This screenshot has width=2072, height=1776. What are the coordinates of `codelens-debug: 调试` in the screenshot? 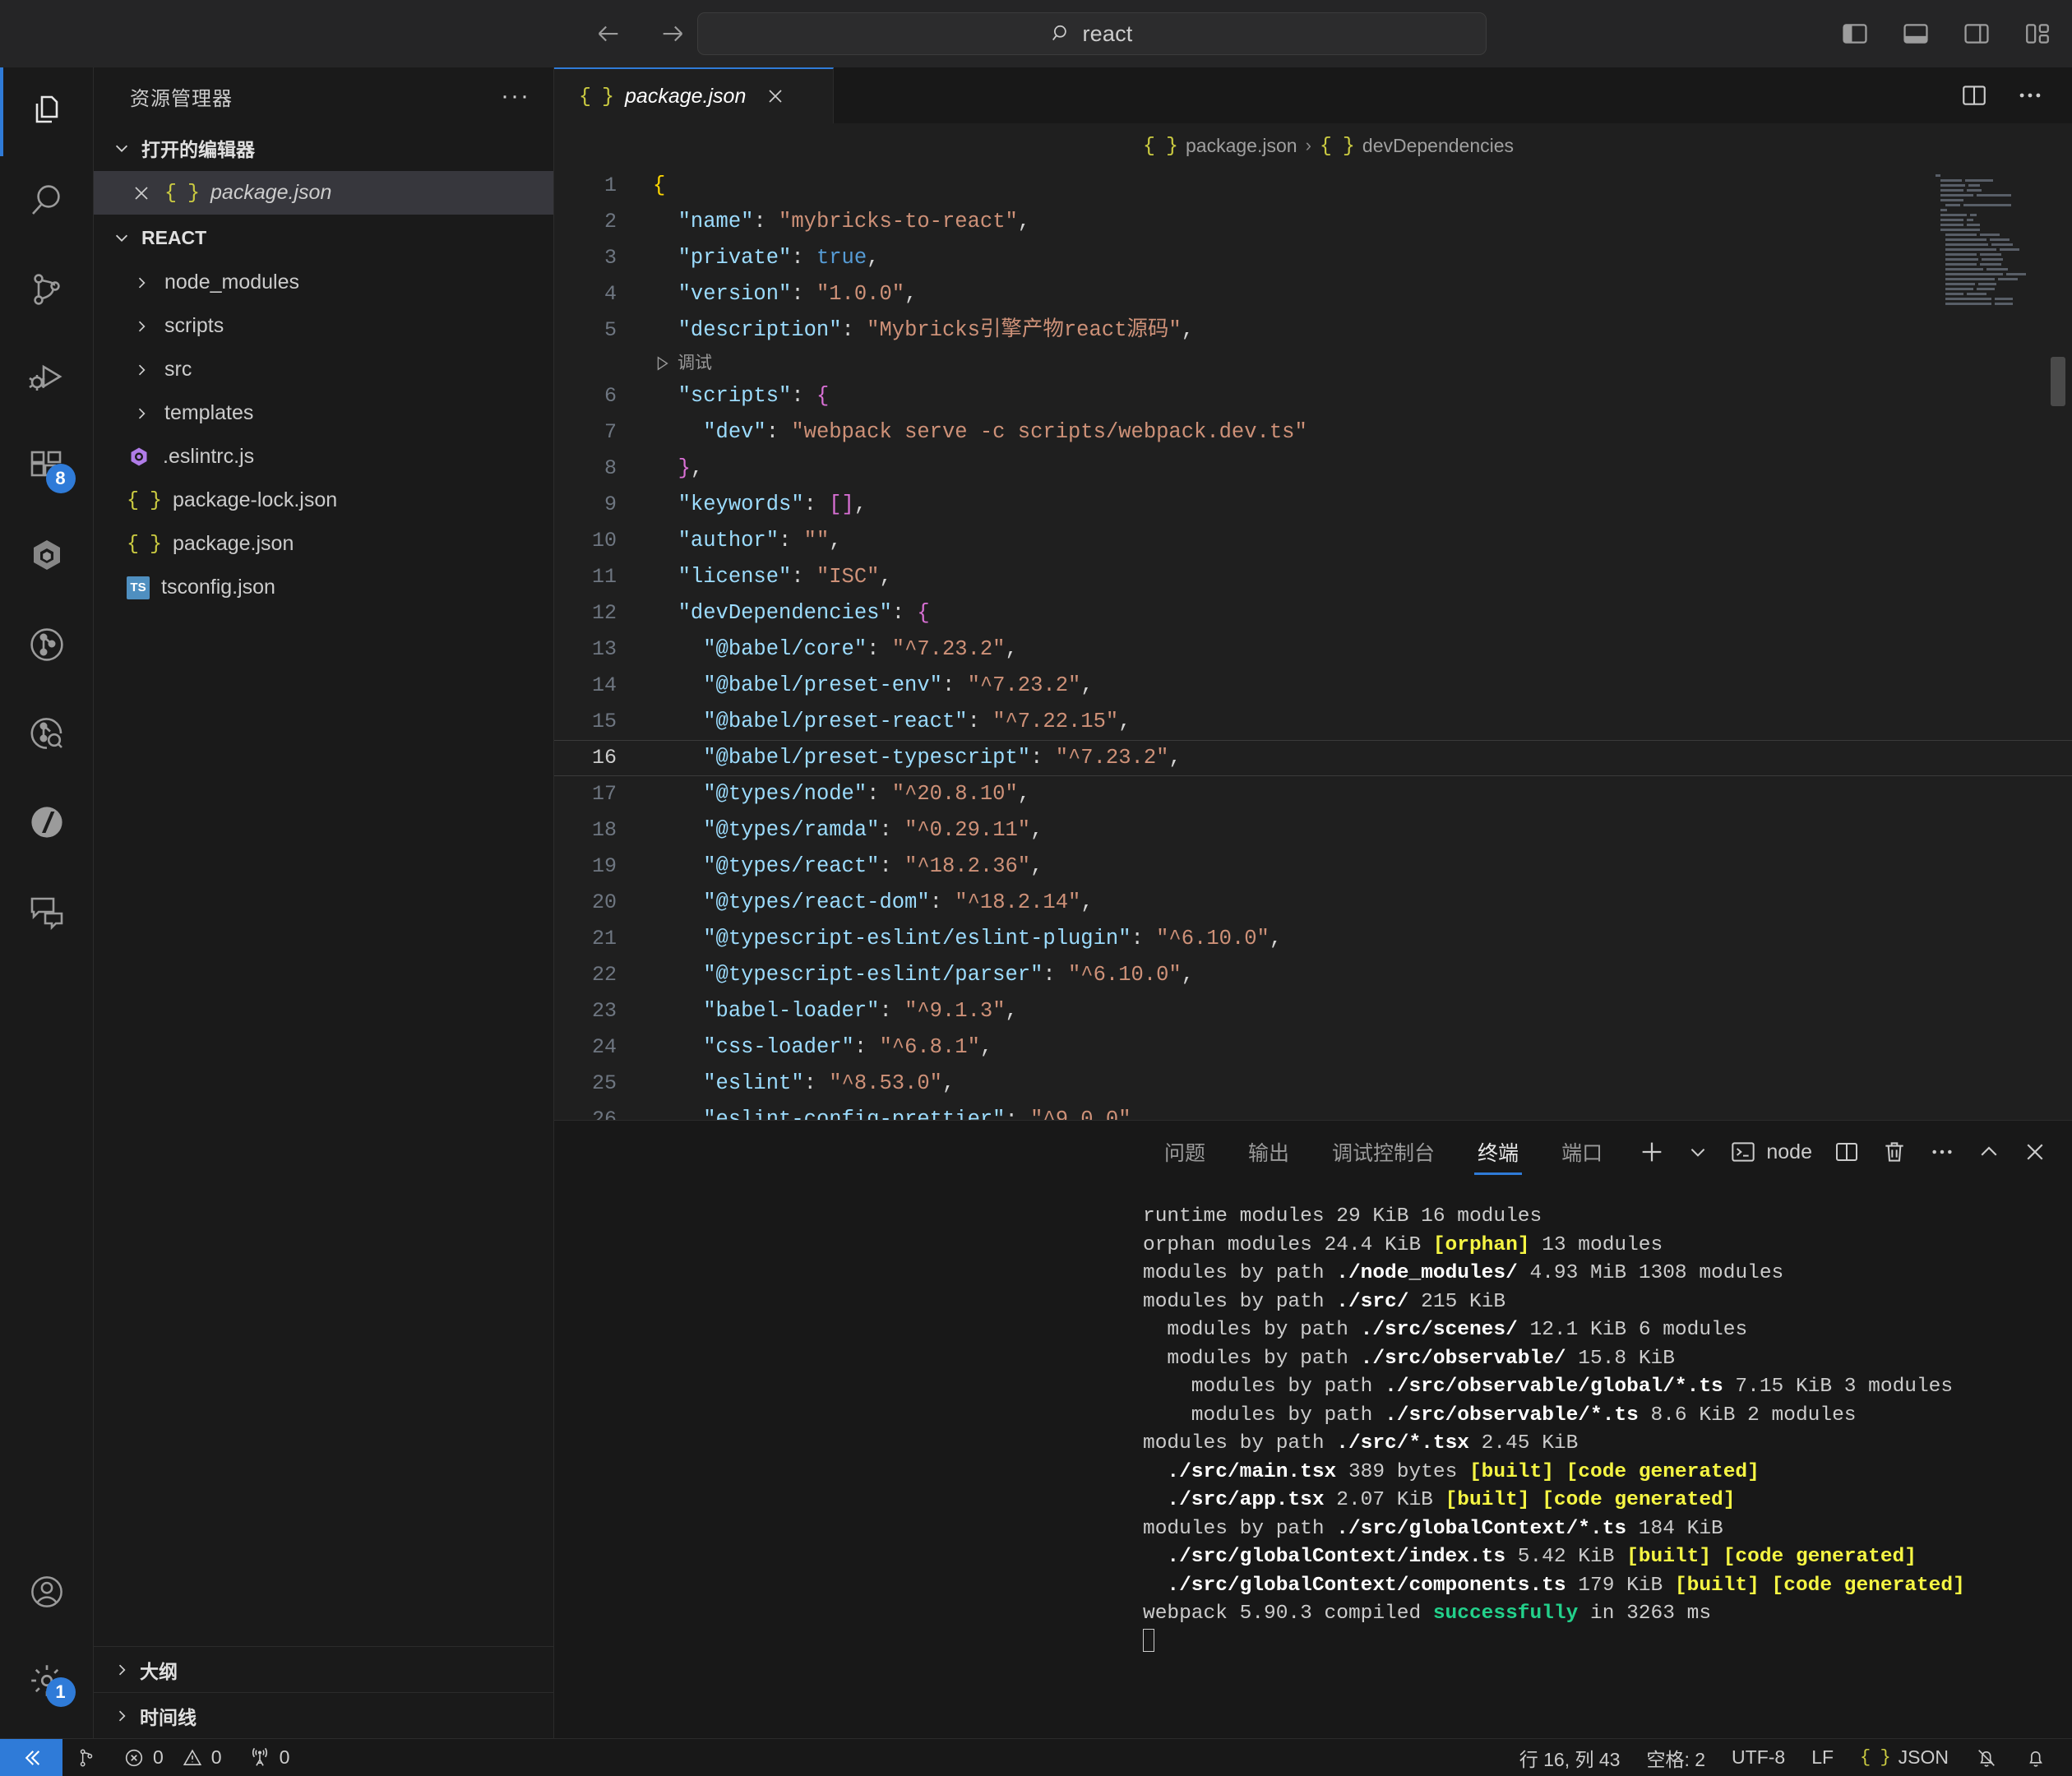 It's located at (1313, 363).